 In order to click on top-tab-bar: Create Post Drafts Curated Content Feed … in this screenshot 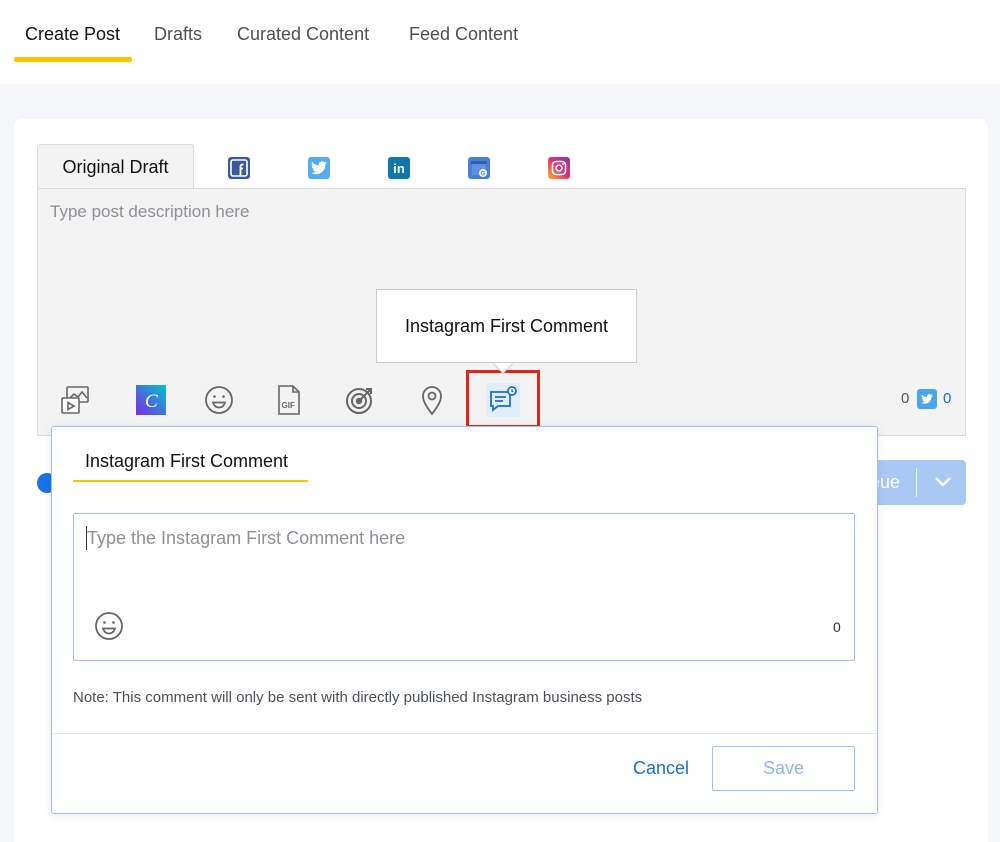, I will do `click(500, 42)`.